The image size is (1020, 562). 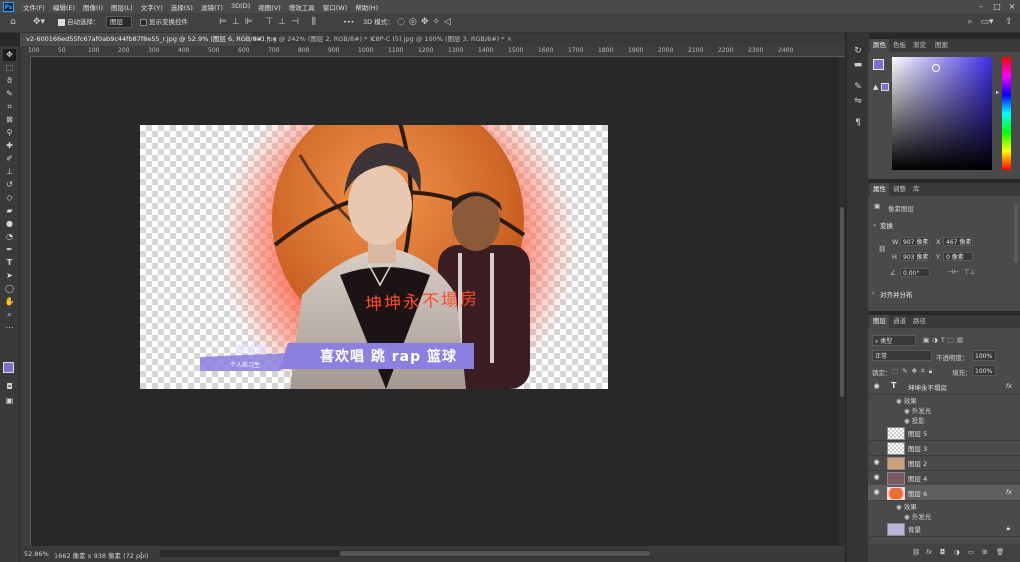 I want to click on menu-item: 3D(D), so click(x=240, y=7).